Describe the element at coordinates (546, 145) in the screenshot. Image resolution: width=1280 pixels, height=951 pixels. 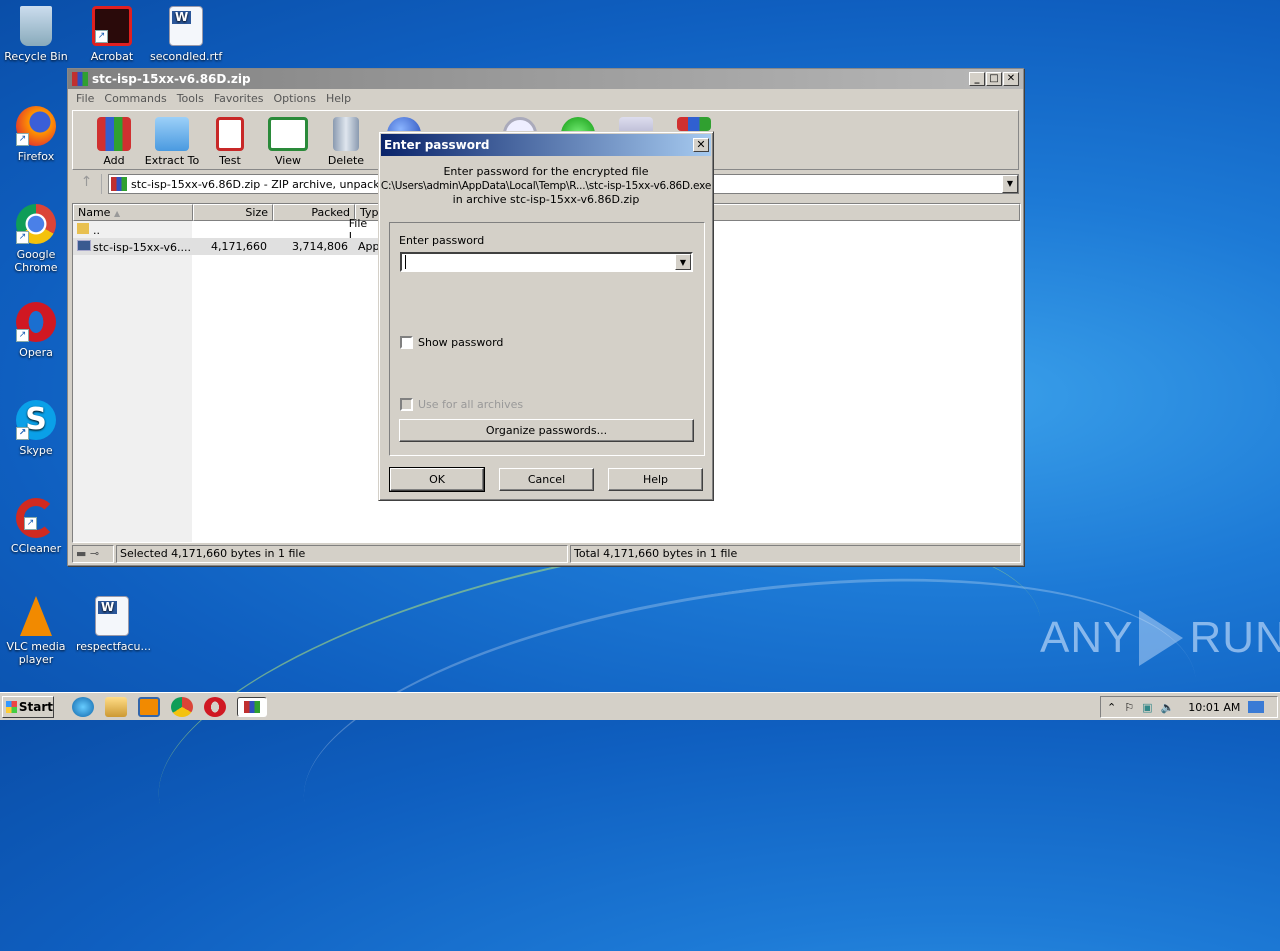
I see `dialog-titlebar: Enter password ✕` at that location.